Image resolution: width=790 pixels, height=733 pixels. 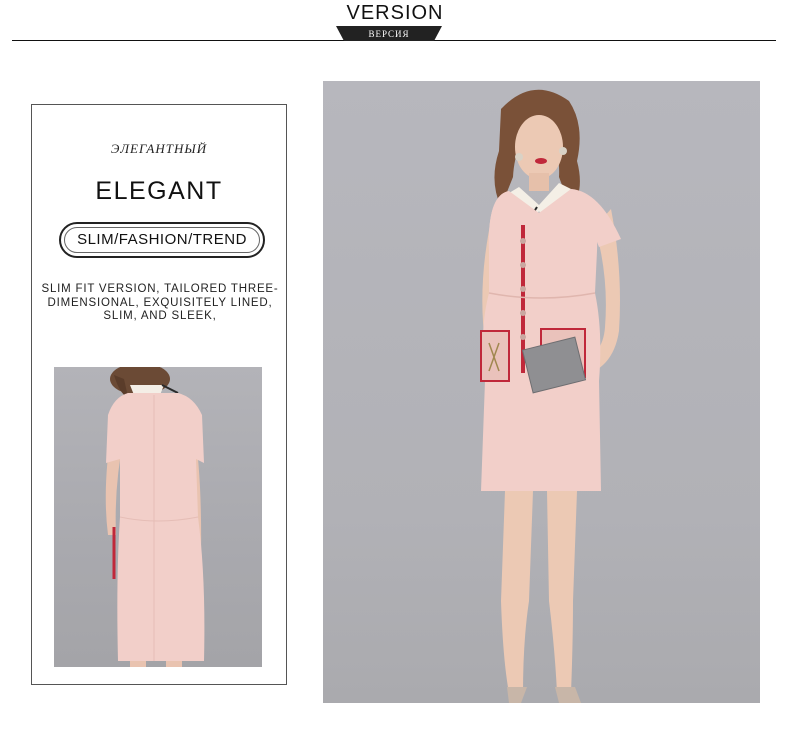 I want to click on feature-pill: SLIM/FASHION/TREND, so click(x=162, y=240).